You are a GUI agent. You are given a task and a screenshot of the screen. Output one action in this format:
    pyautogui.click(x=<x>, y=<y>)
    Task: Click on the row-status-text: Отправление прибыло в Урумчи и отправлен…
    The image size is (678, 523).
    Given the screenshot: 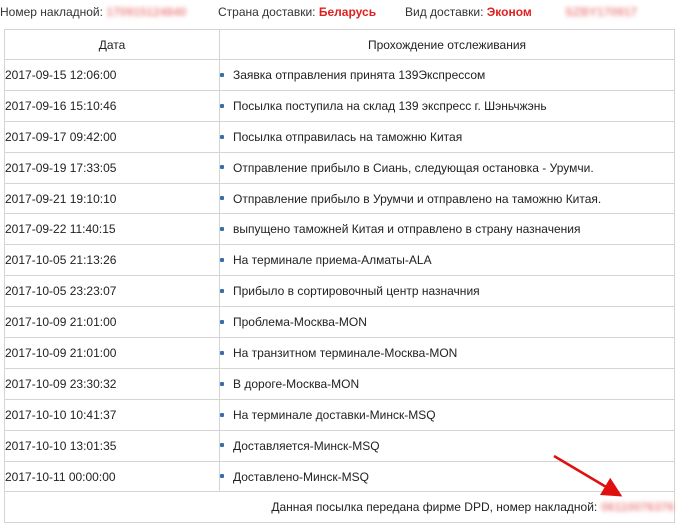 What is the action you would take?
    pyautogui.click(x=417, y=198)
    